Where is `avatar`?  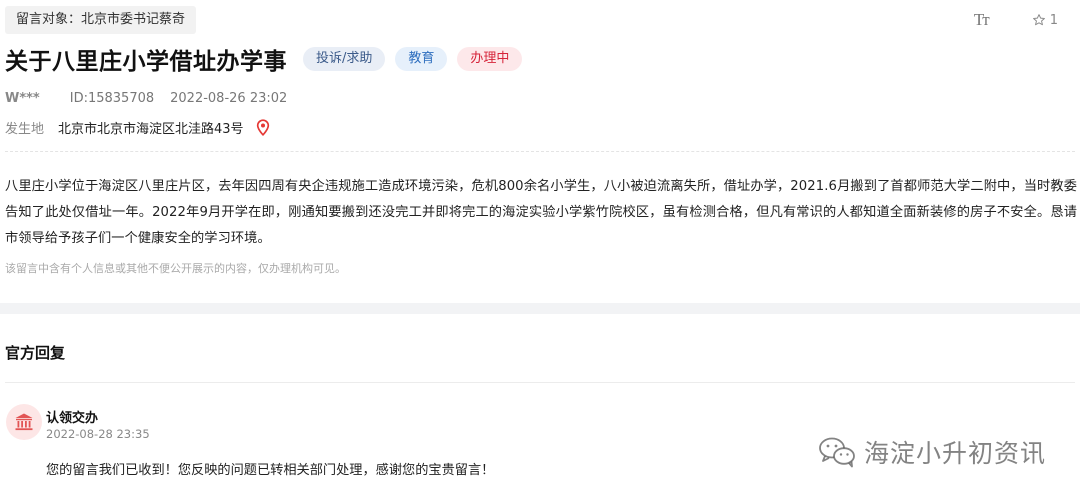
avatar is located at coordinates (24, 422).